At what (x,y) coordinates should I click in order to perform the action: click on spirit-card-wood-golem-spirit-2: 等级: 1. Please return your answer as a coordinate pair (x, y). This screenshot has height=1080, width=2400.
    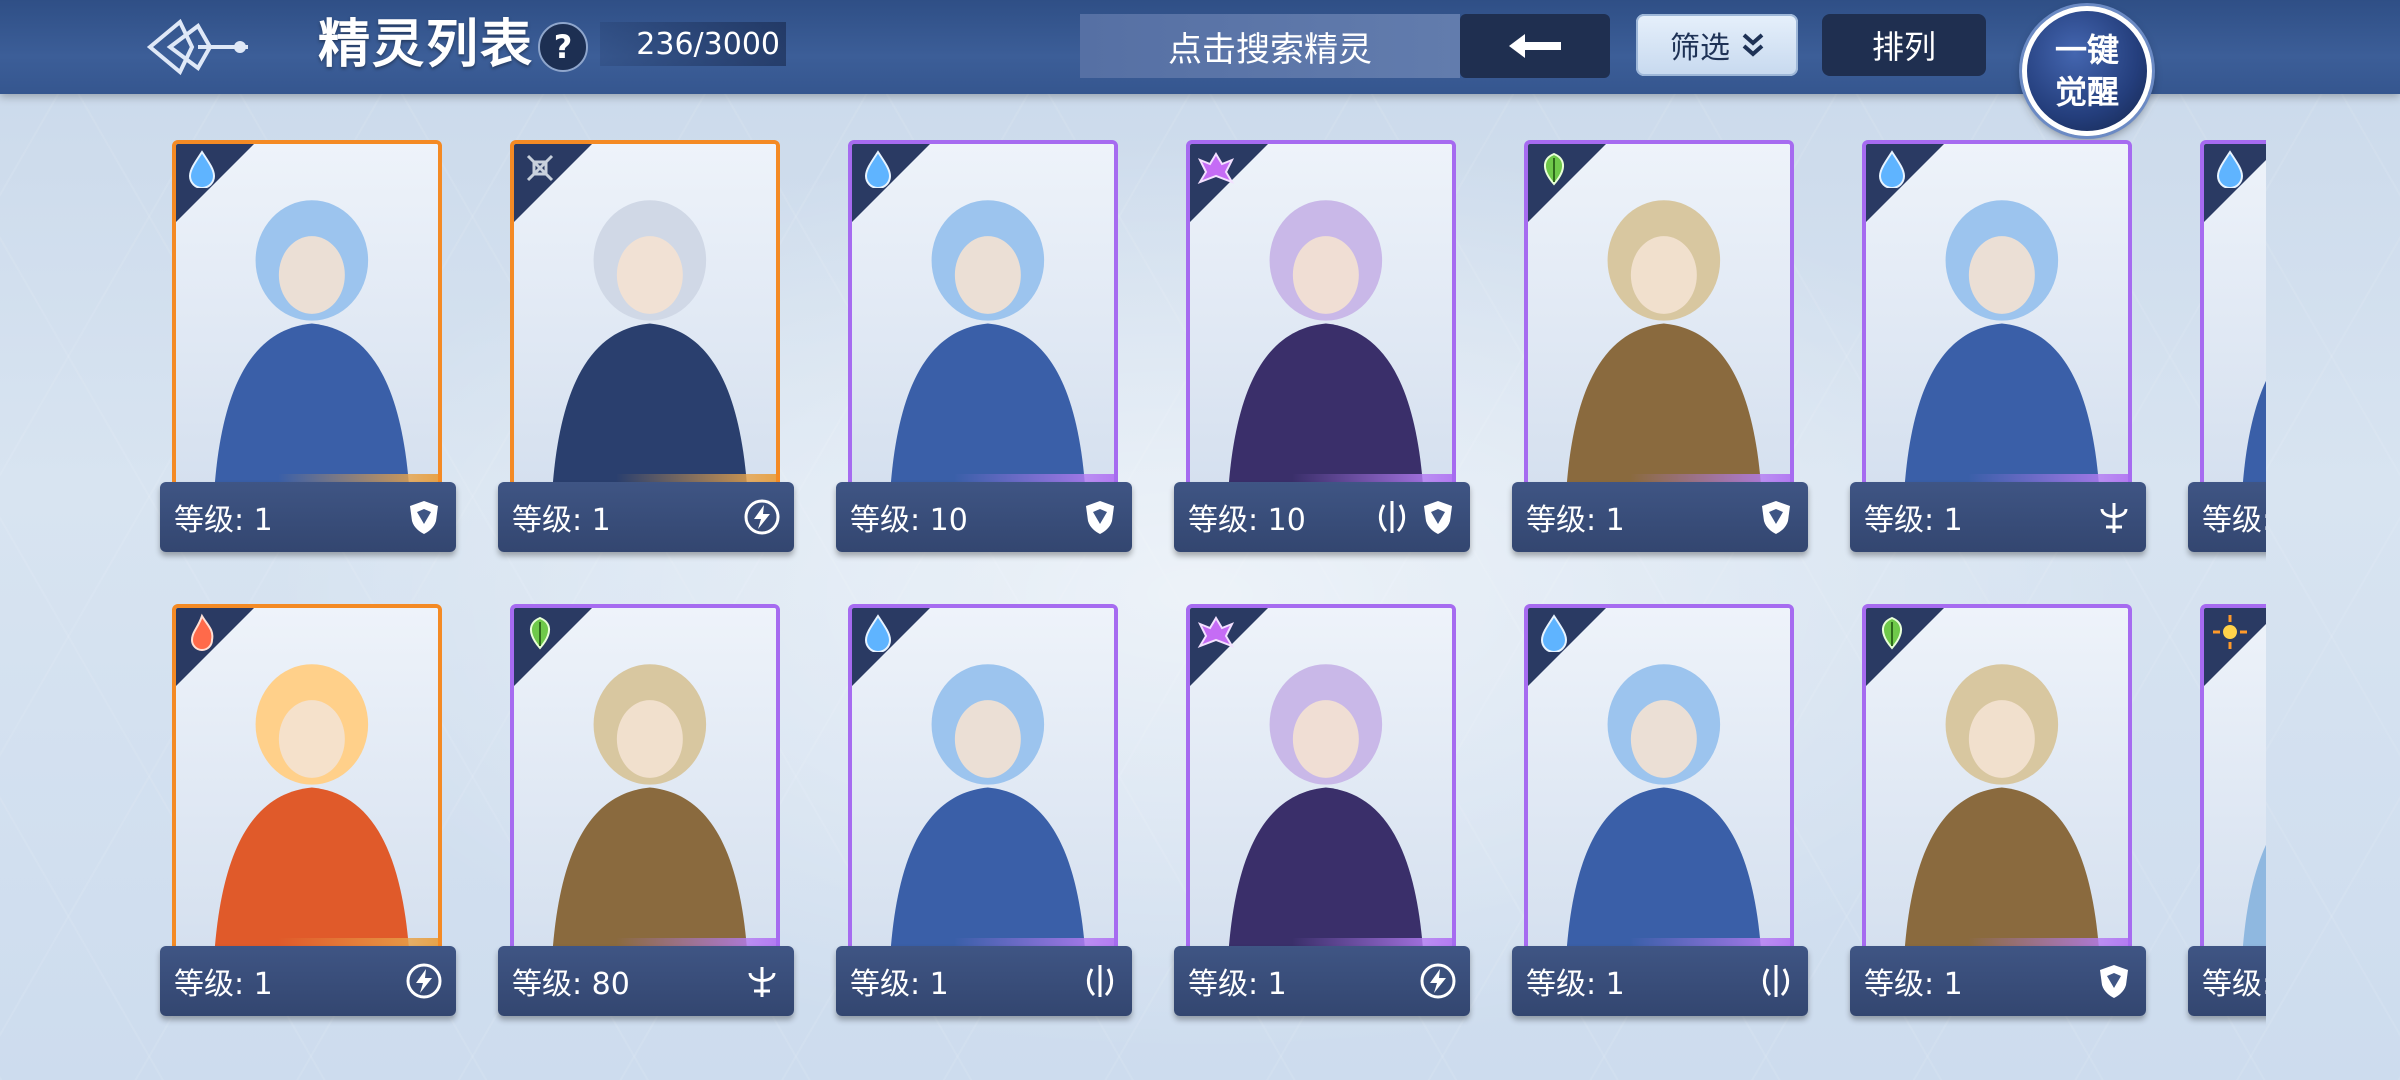
    Looking at the image, I should click on (1998, 813).